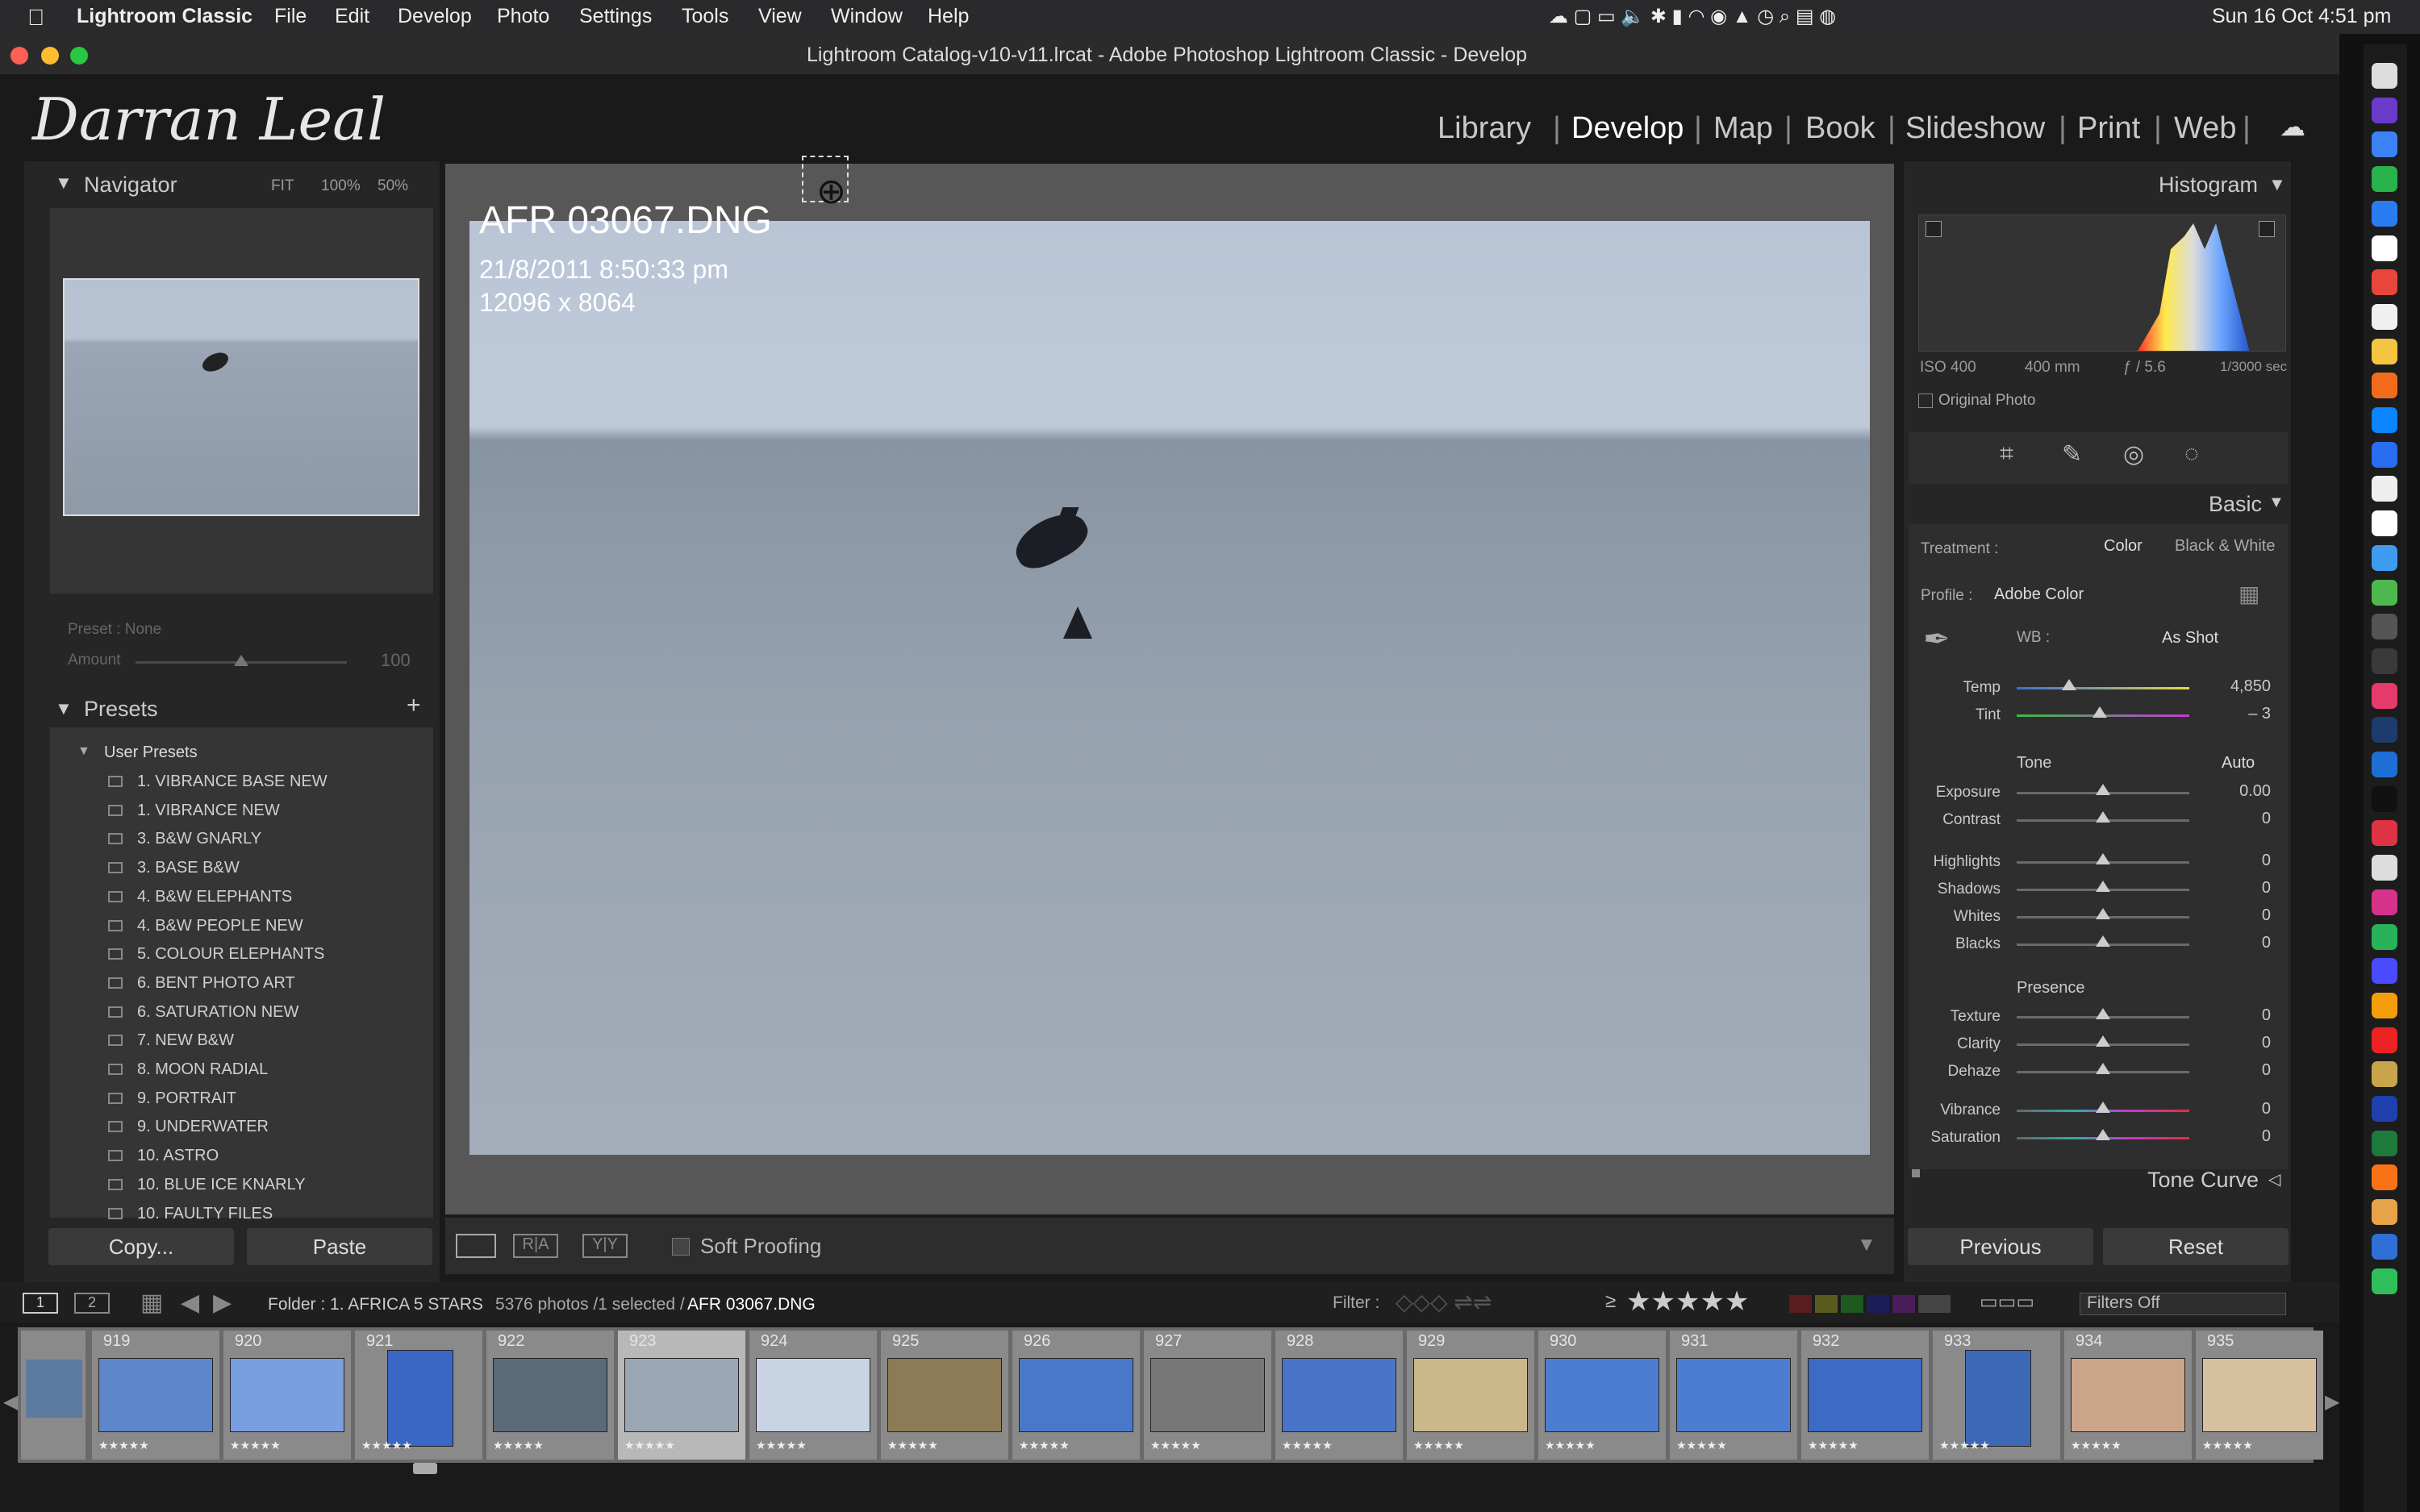  What do you see at coordinates (2276, 503) in the screenshot?
I see `basic-collapse-icon: ▼` at bounding box center [2276, 503].